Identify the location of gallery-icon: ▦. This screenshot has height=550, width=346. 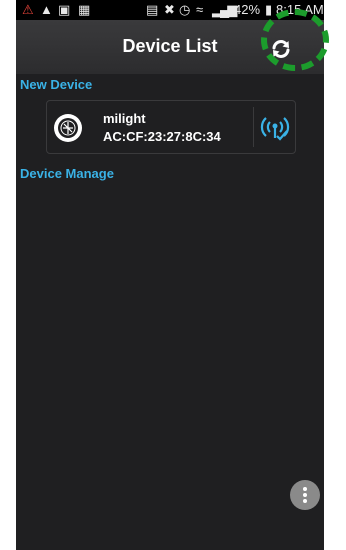
(84, 9).